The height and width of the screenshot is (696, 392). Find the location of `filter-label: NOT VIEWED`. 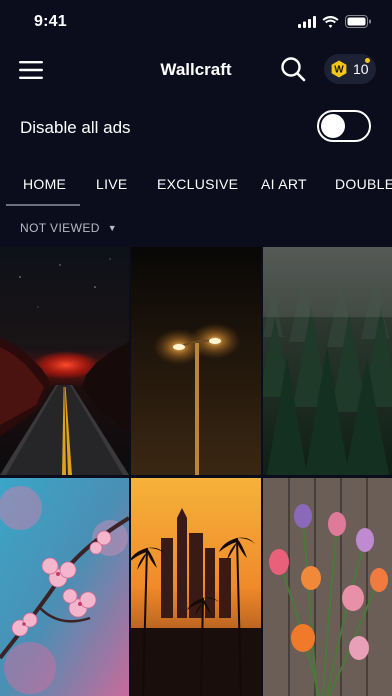

filter-label: NOT VIEWED is located at coordinates (60, 228).